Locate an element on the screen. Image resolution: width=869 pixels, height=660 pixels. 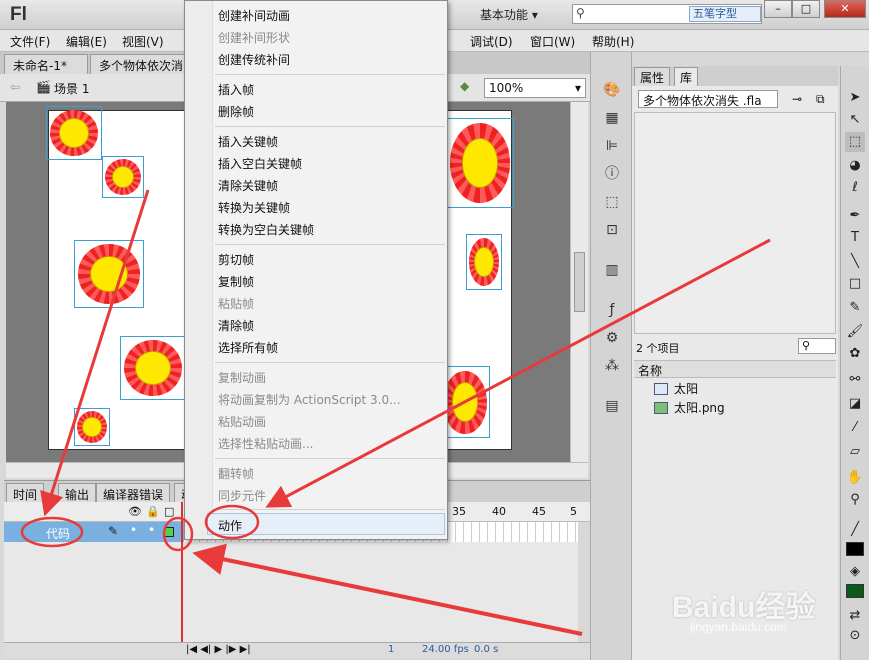
menu-item-insert-frame: 插入帧 is located at coordinates (236, 89).